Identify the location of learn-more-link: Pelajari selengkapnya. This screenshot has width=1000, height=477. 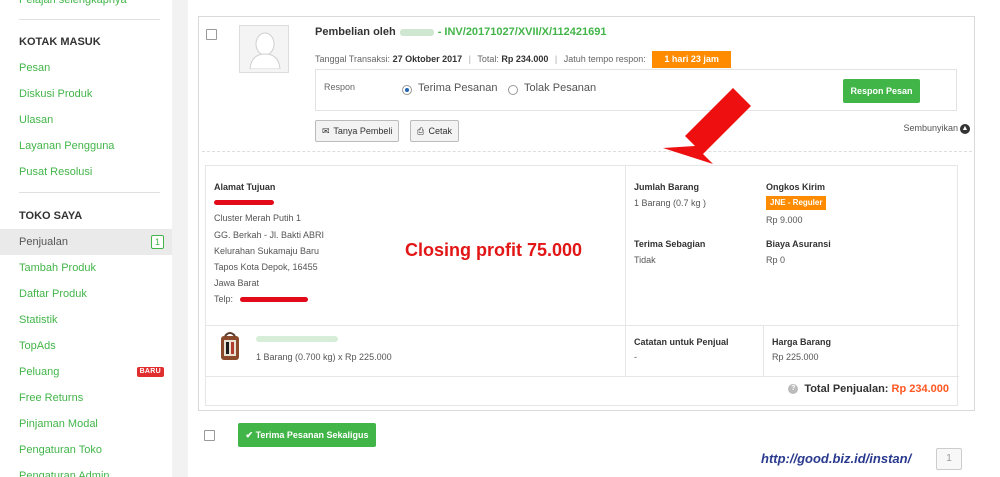
(86, 6).